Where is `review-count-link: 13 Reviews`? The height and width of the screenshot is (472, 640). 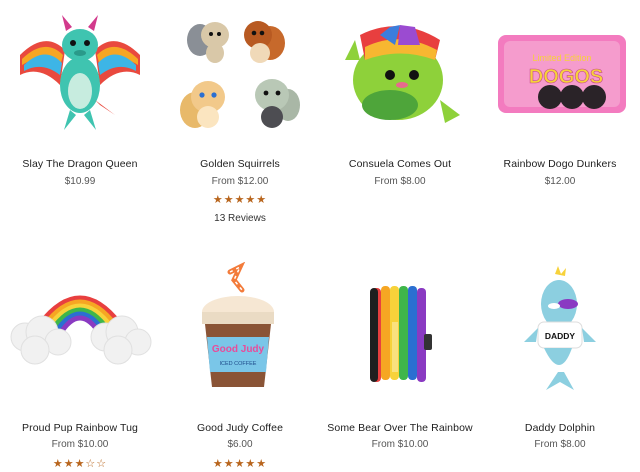 review-count-link: 13 Reviews is located at coordinates (240, 218).